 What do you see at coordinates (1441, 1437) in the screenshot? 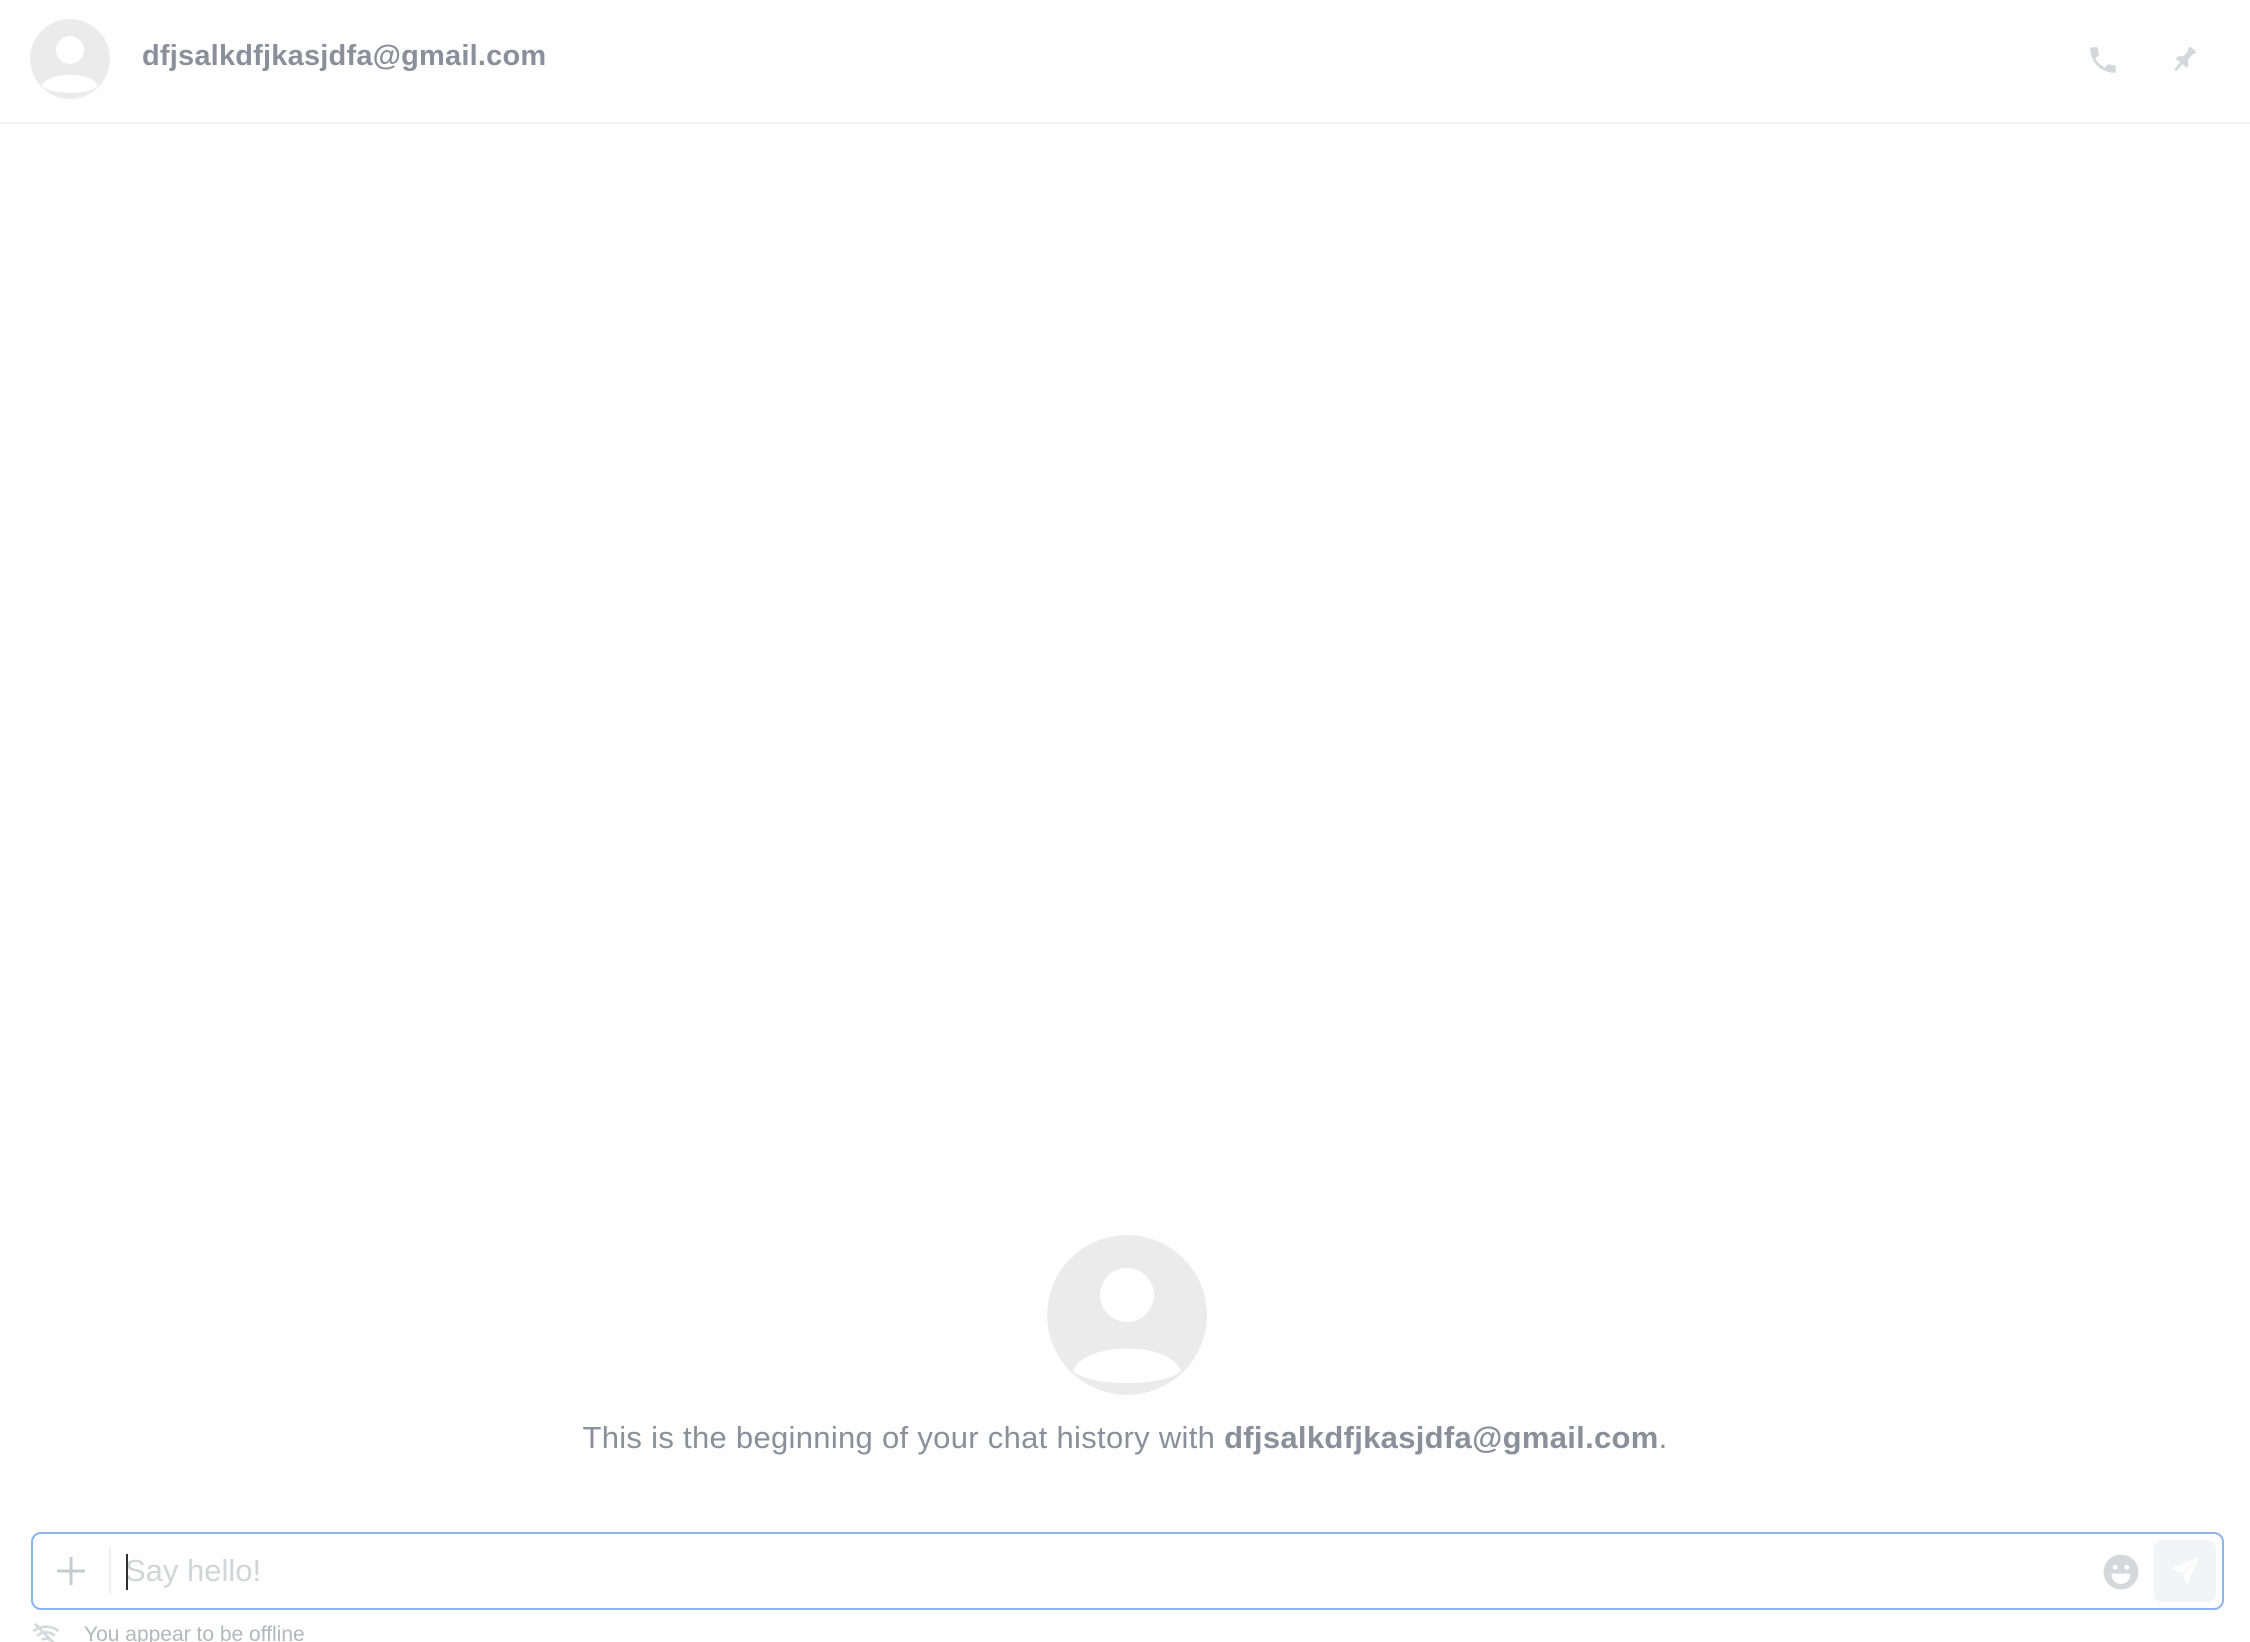
I see `intro-contact-name: dfjsalkdfjkasjdfa@gmail.com` at bounding box center [1441, 1437].